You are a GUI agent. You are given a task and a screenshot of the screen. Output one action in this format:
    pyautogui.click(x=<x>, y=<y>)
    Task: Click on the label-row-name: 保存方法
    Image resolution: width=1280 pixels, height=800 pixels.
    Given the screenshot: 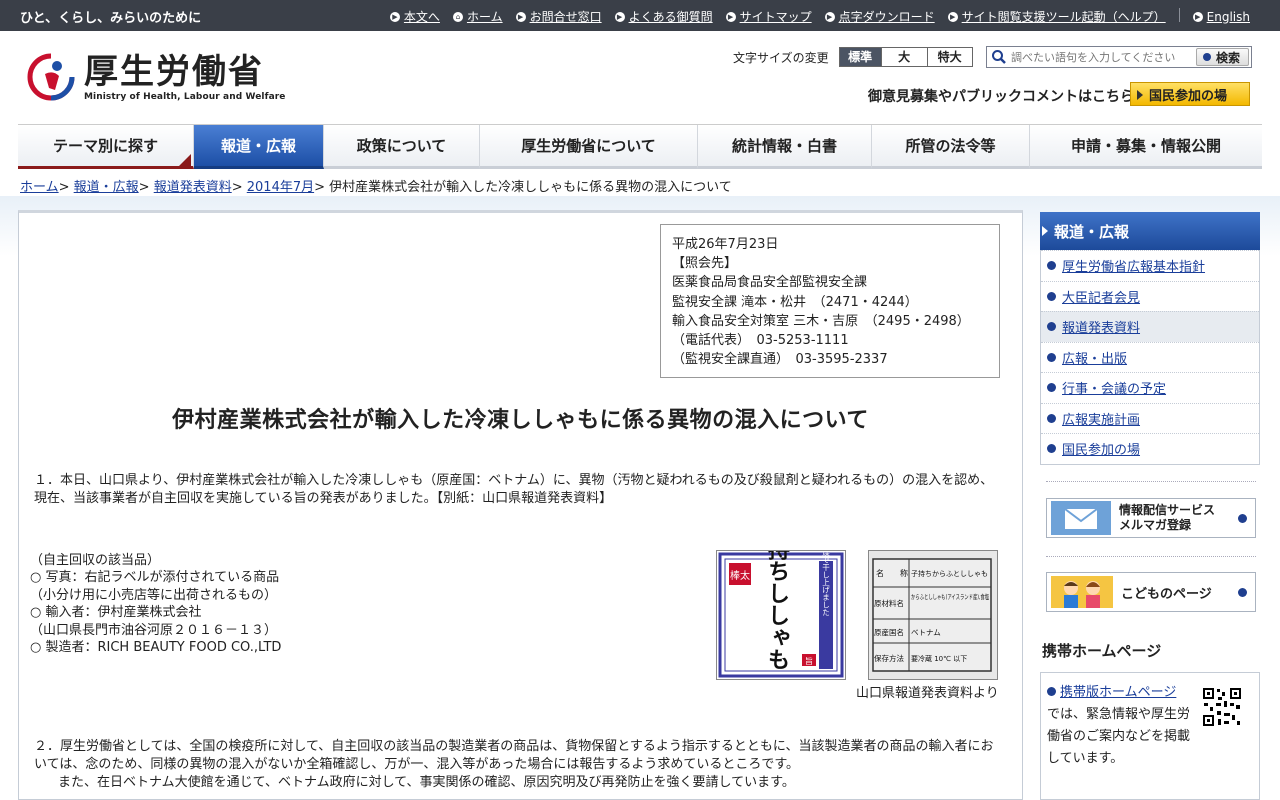 What is the action you would take?
    pyautogui.click(x=889, y=658)
    